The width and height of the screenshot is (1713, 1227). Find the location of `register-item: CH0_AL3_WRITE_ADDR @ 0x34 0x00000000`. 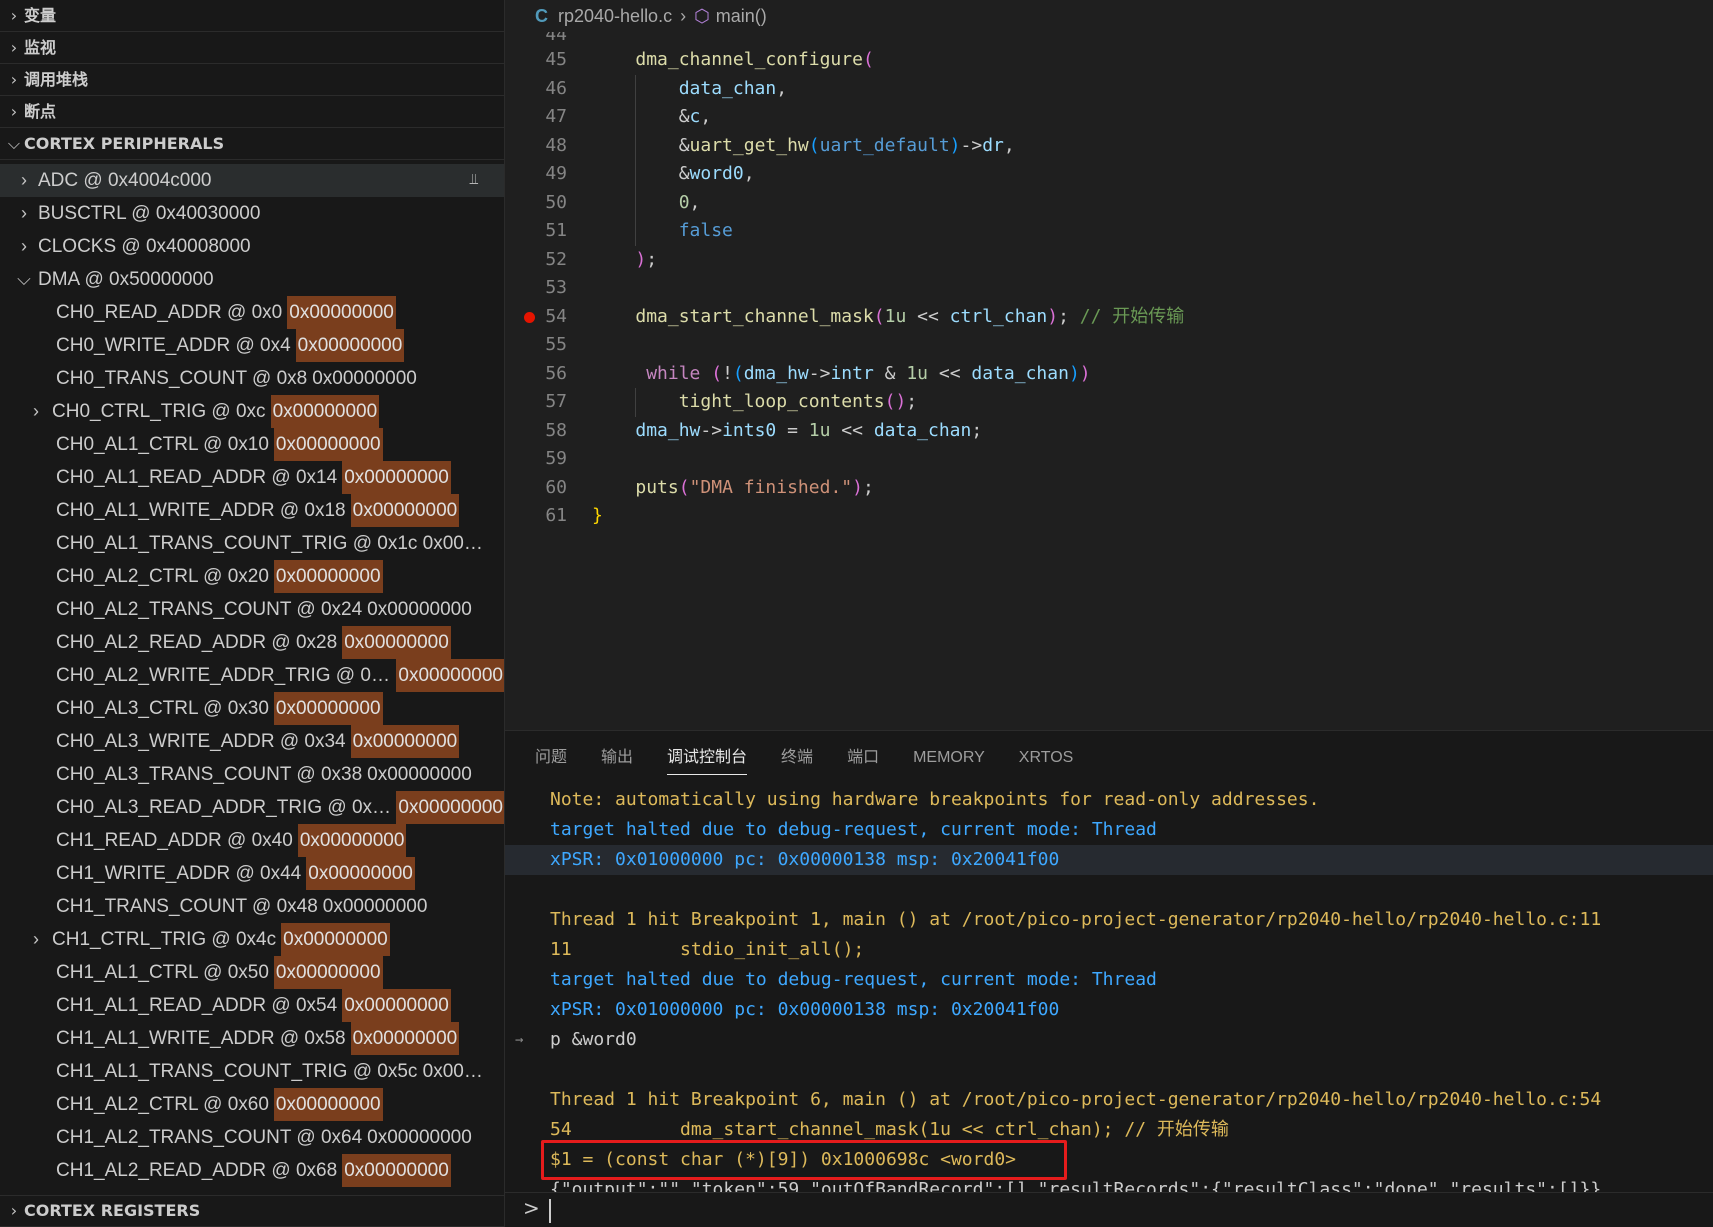

register-item: CH0_AL3_WRITE_ADDR @ 0x34 0x00000000 is located at coordinates (252, 741).